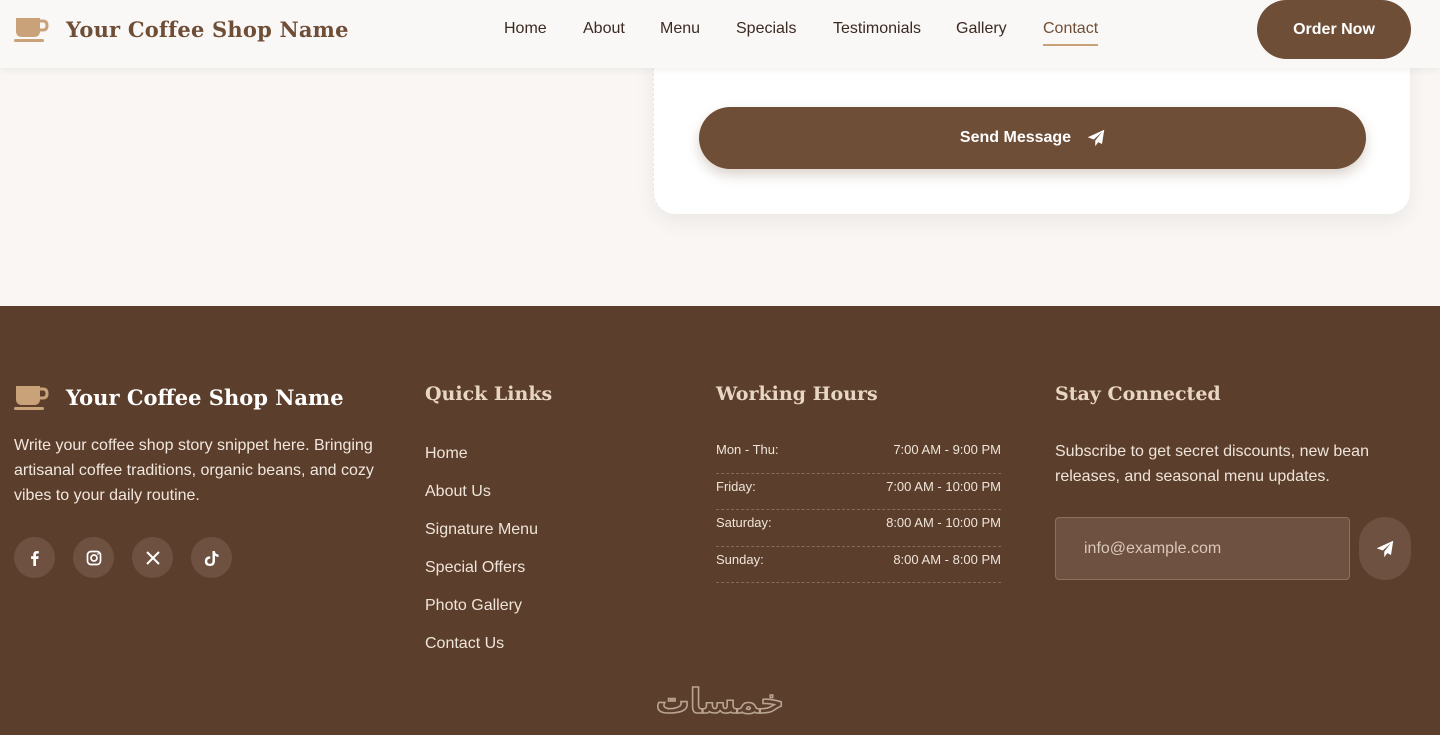 This screenshot has width=1440, height=735. What do you see at coordinates (947, 559) in the screenshot?
I see `hours-time: 8:00 AM - 8:00 PM` at bounding box center [947, 559].